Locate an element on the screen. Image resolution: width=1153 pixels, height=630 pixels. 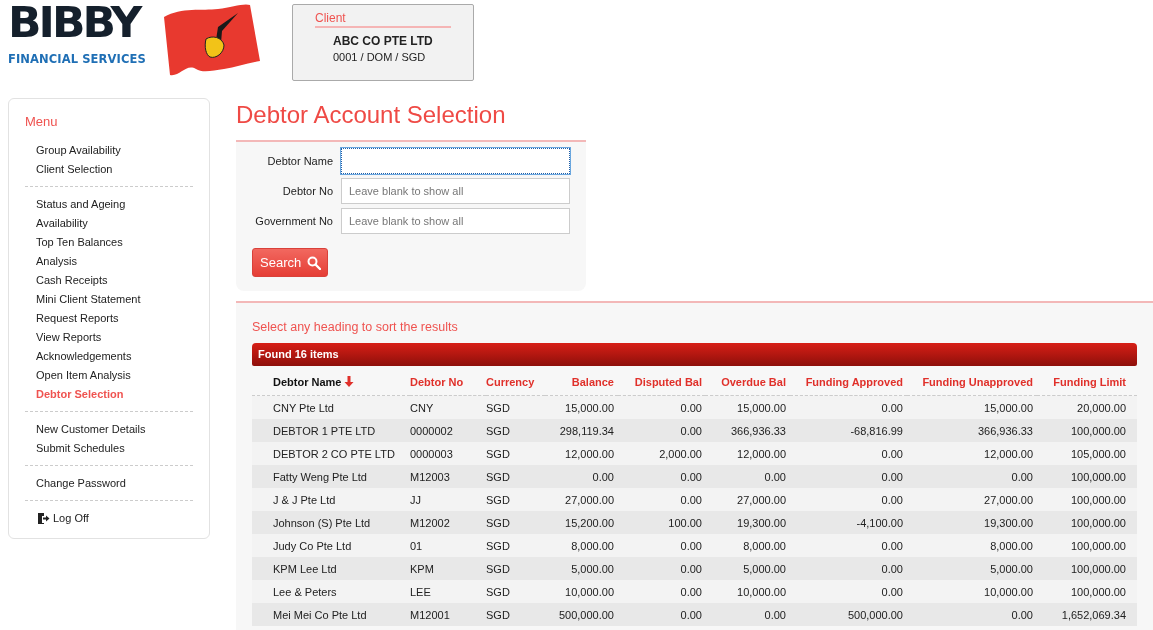
table-cell: 27,000.00 is located at coordinates (747, 499).